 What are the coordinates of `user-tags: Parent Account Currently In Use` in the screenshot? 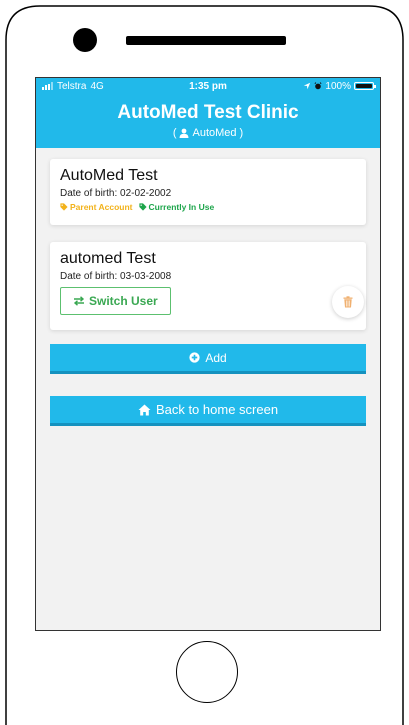 It's located at (208, 207).